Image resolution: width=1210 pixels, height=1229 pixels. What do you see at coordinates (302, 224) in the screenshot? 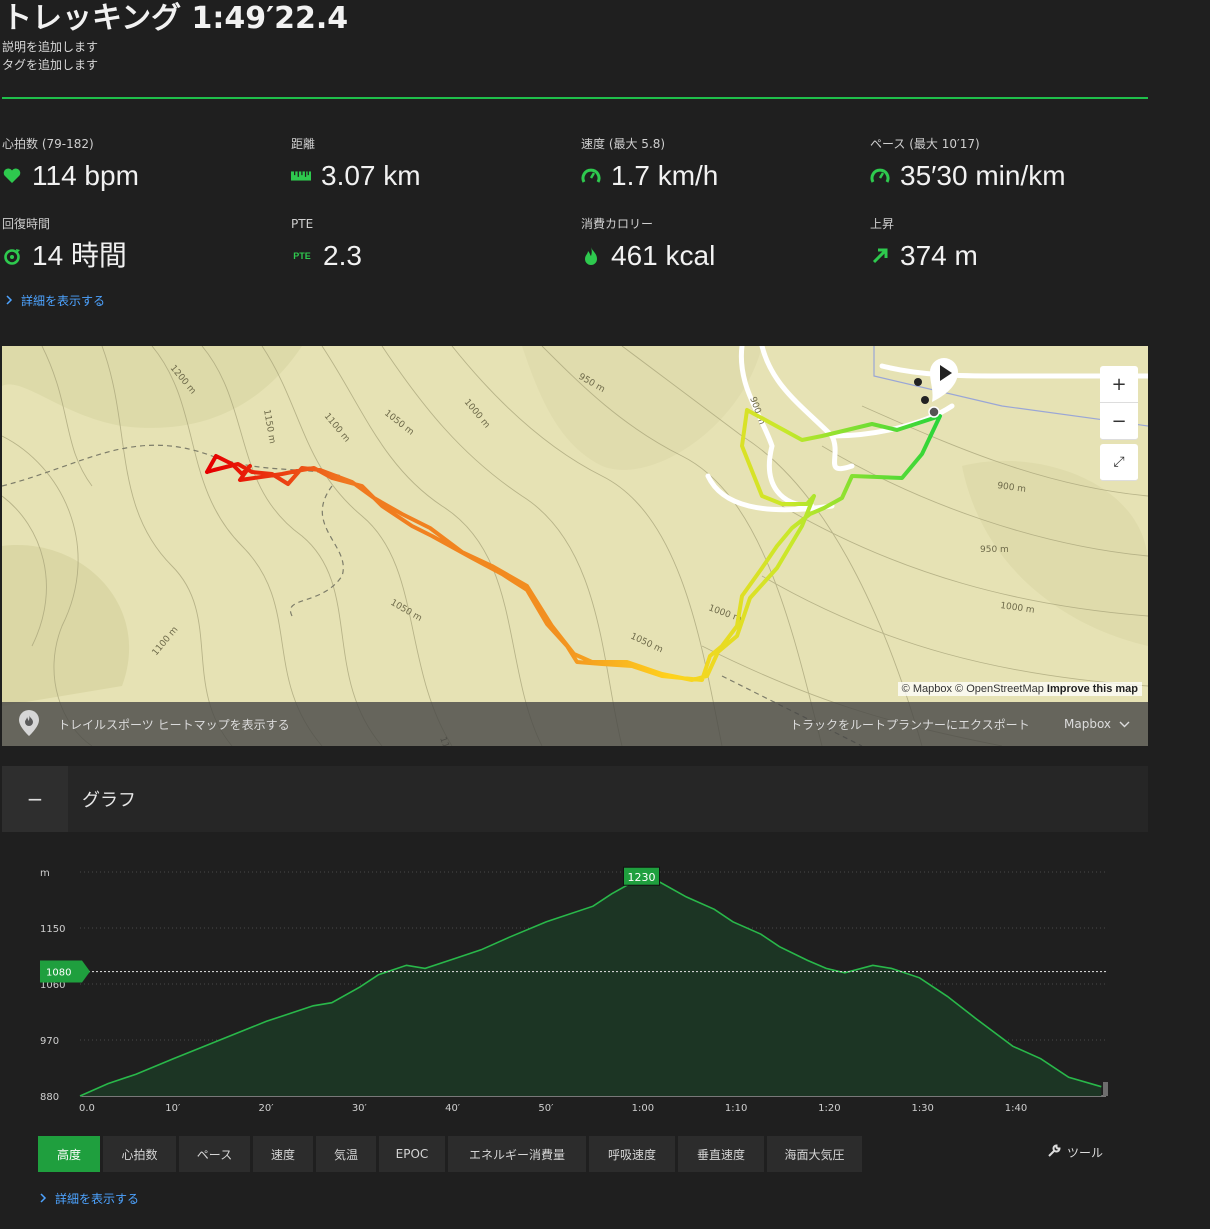
I see `stat-label: PTE` at bounding box center [302, 224].